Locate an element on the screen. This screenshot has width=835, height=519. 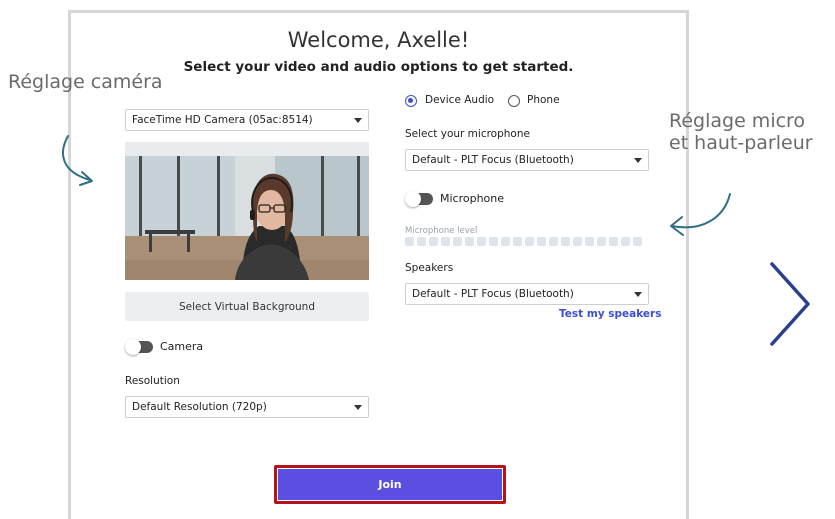
next-chevron-icon is located at coordinates (791, 304).